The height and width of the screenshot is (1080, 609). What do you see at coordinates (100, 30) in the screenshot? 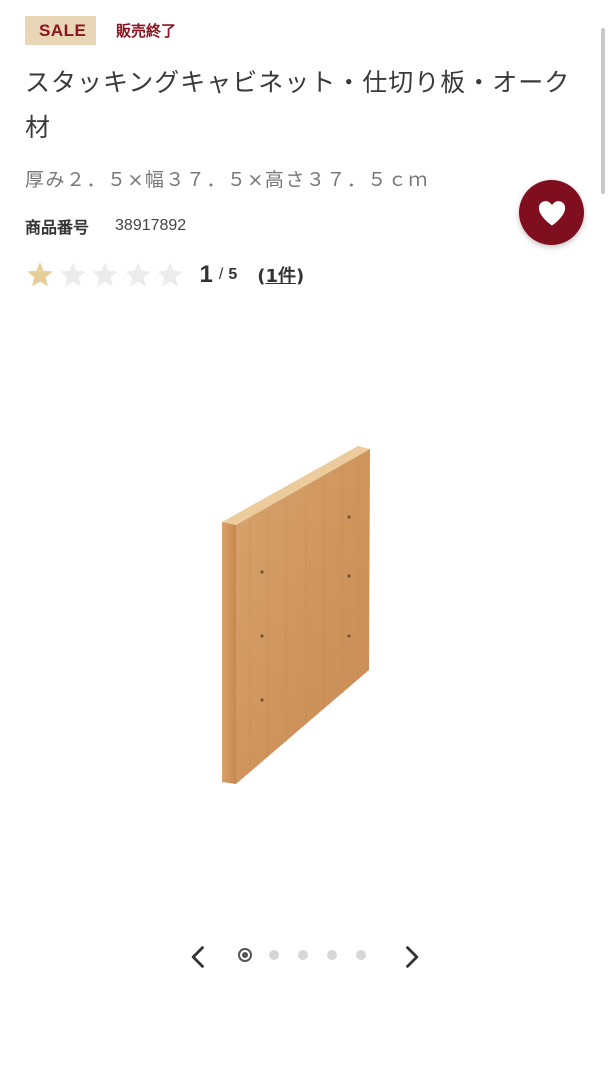
I see `badge-row: SALE 販売終了` at bounding box center [100, 30].